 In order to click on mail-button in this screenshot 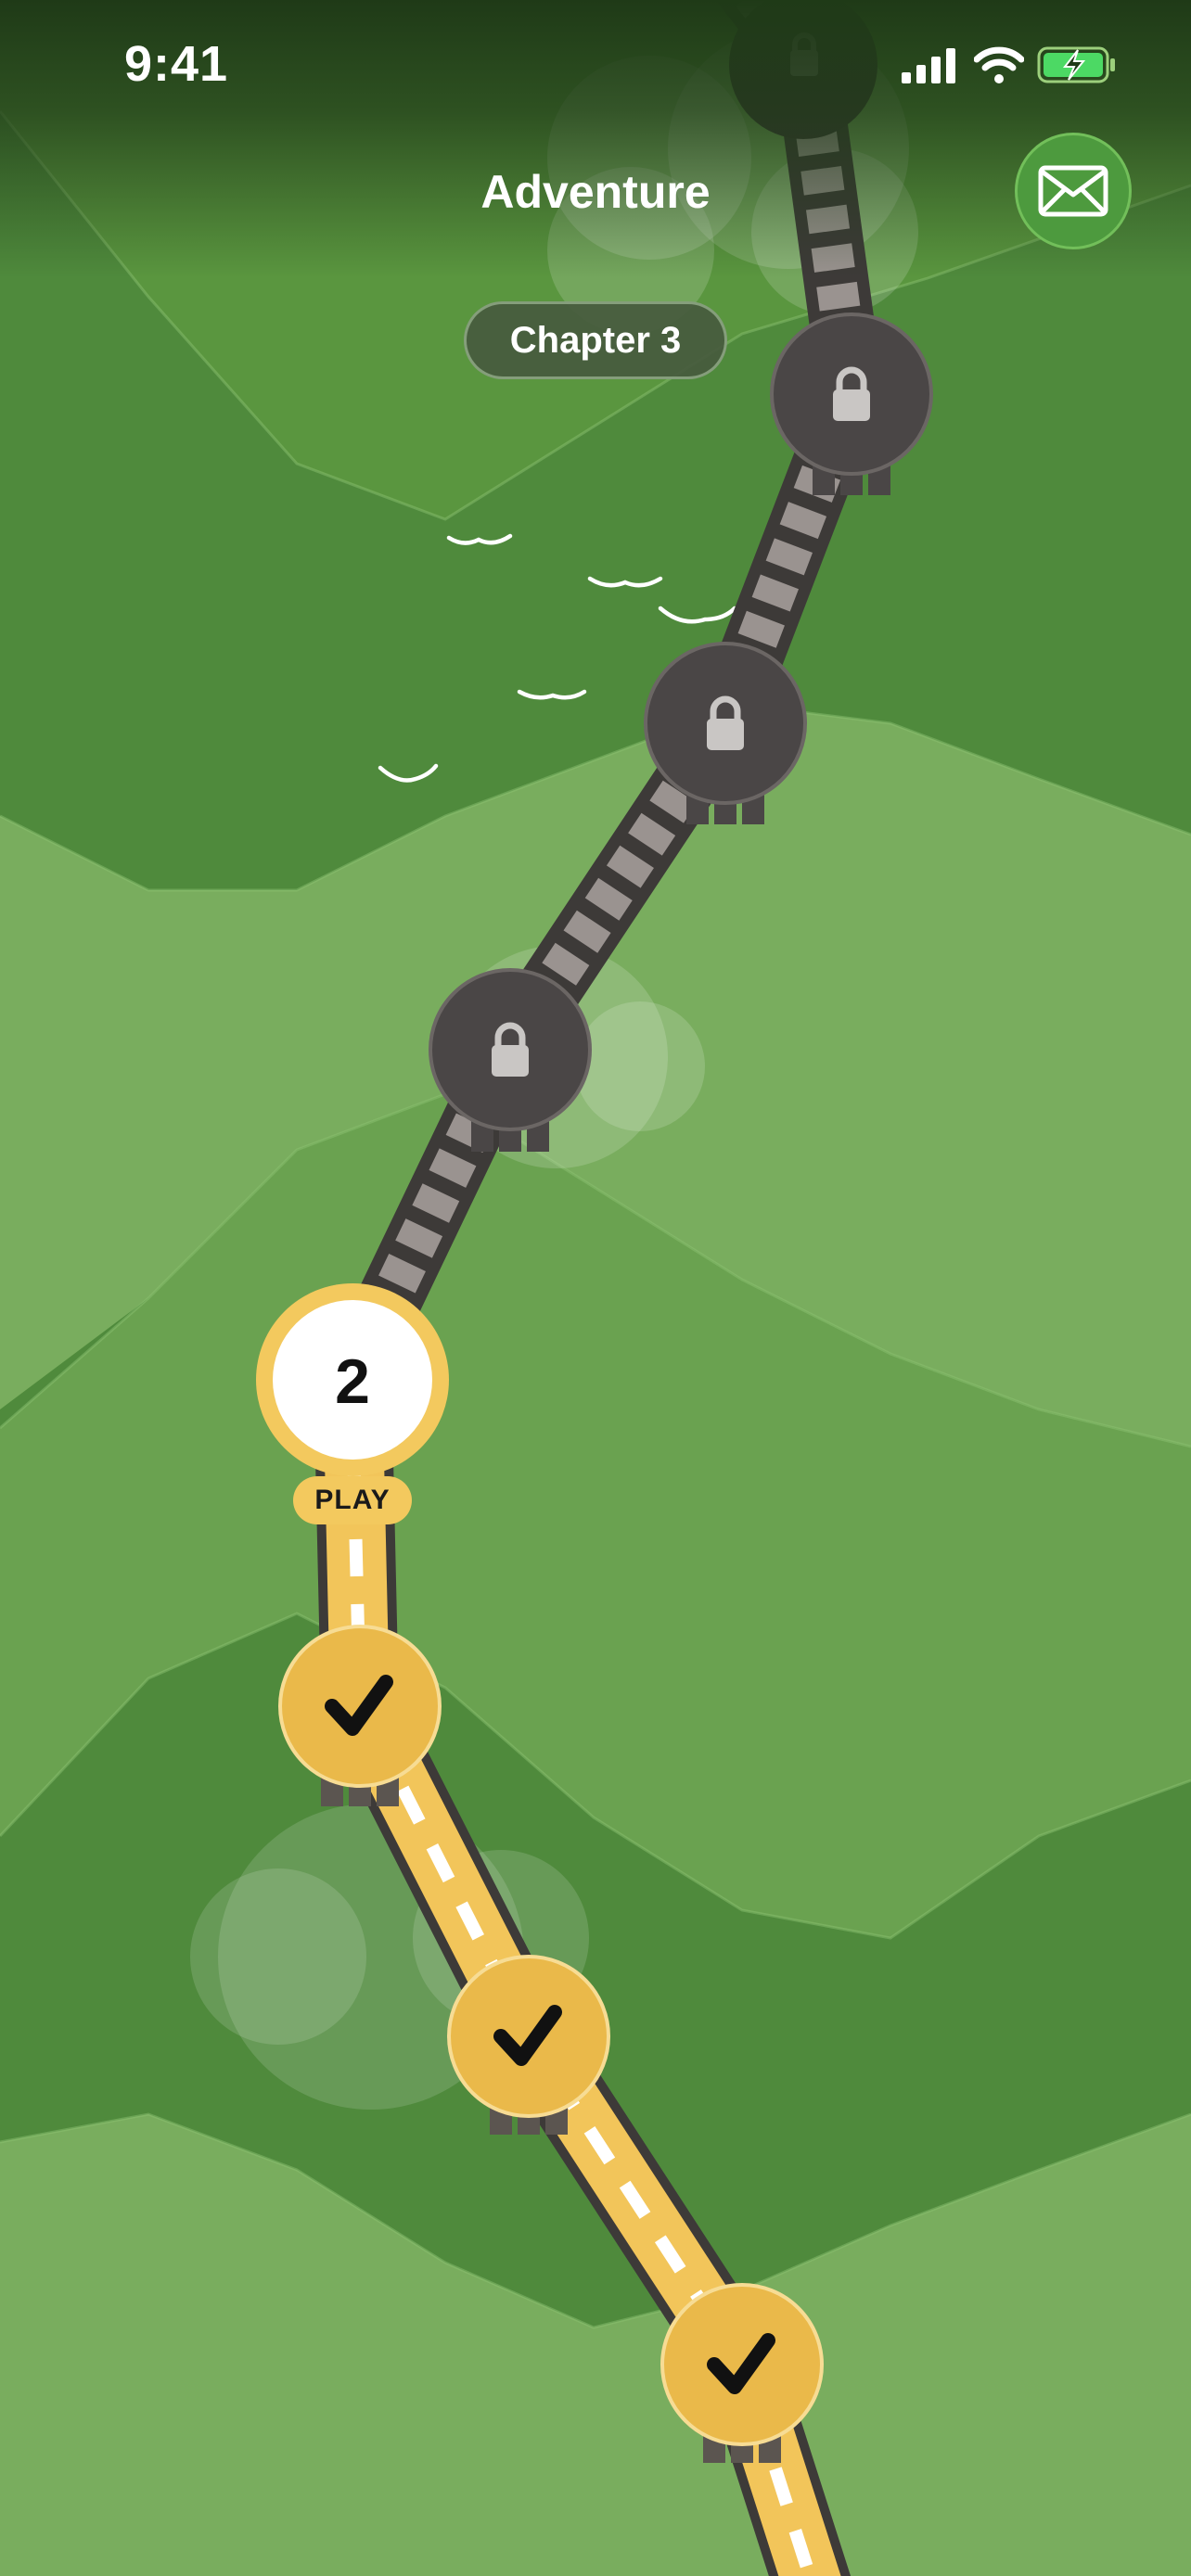, I will do `click(1073, 191)`.